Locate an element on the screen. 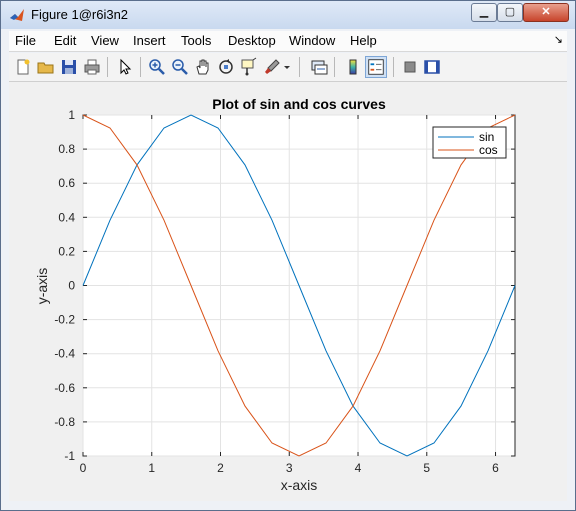  x-tick-label: 0 is located at coordinates (83, 468).